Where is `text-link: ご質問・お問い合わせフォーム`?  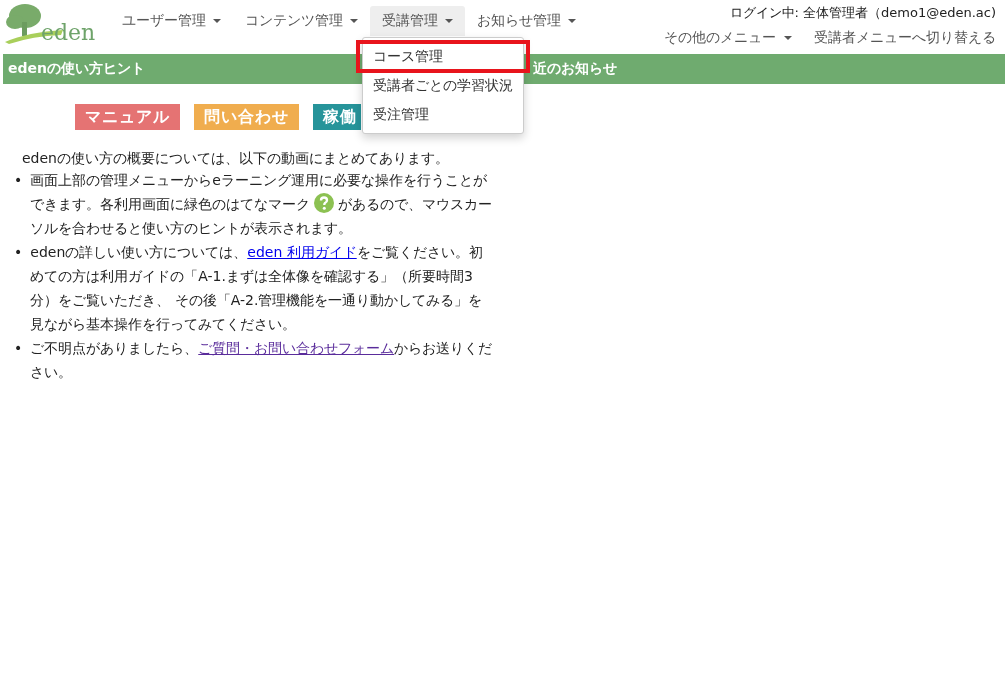 text-link: ご質問・お問い合わせフォーム is located at coordinates (296, 348).